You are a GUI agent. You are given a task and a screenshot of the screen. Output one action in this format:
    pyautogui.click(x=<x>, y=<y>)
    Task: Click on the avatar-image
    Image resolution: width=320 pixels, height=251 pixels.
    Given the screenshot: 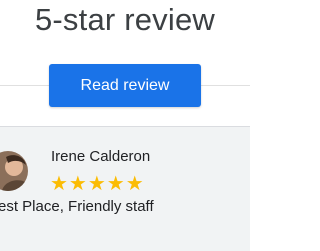 What is the action you would take?
    pyautogui.click(x=14, y=171)
    